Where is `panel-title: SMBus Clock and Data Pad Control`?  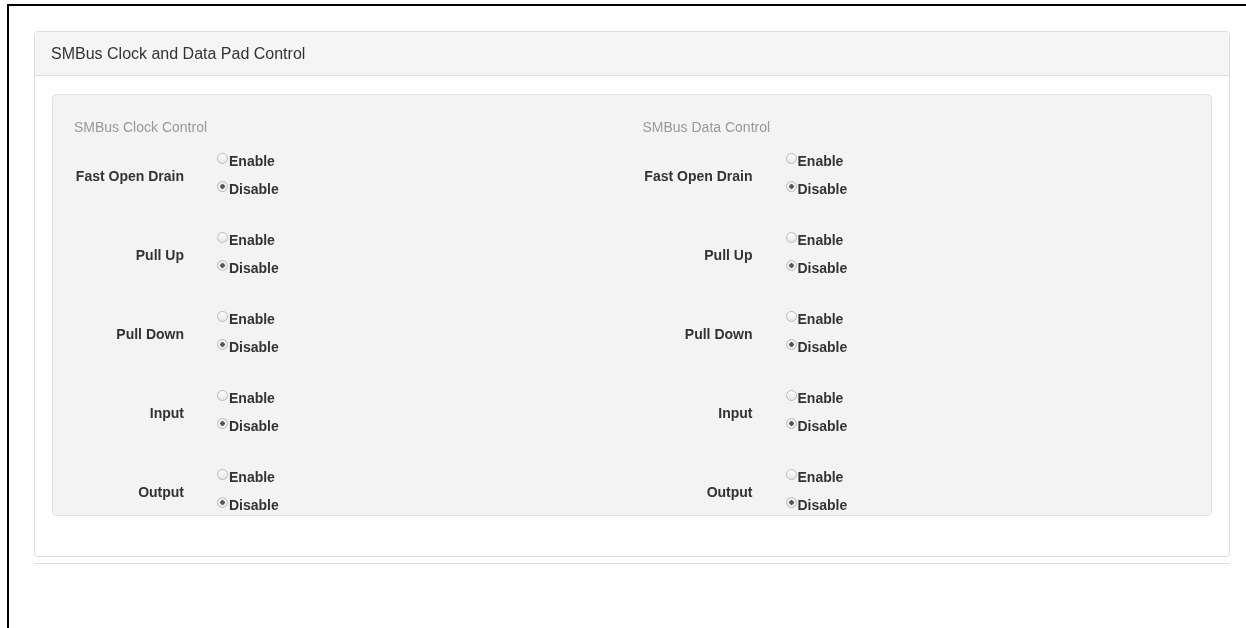
panel-title: SMBus Clock and Data Pad Control is located at coordinates (178, 53).